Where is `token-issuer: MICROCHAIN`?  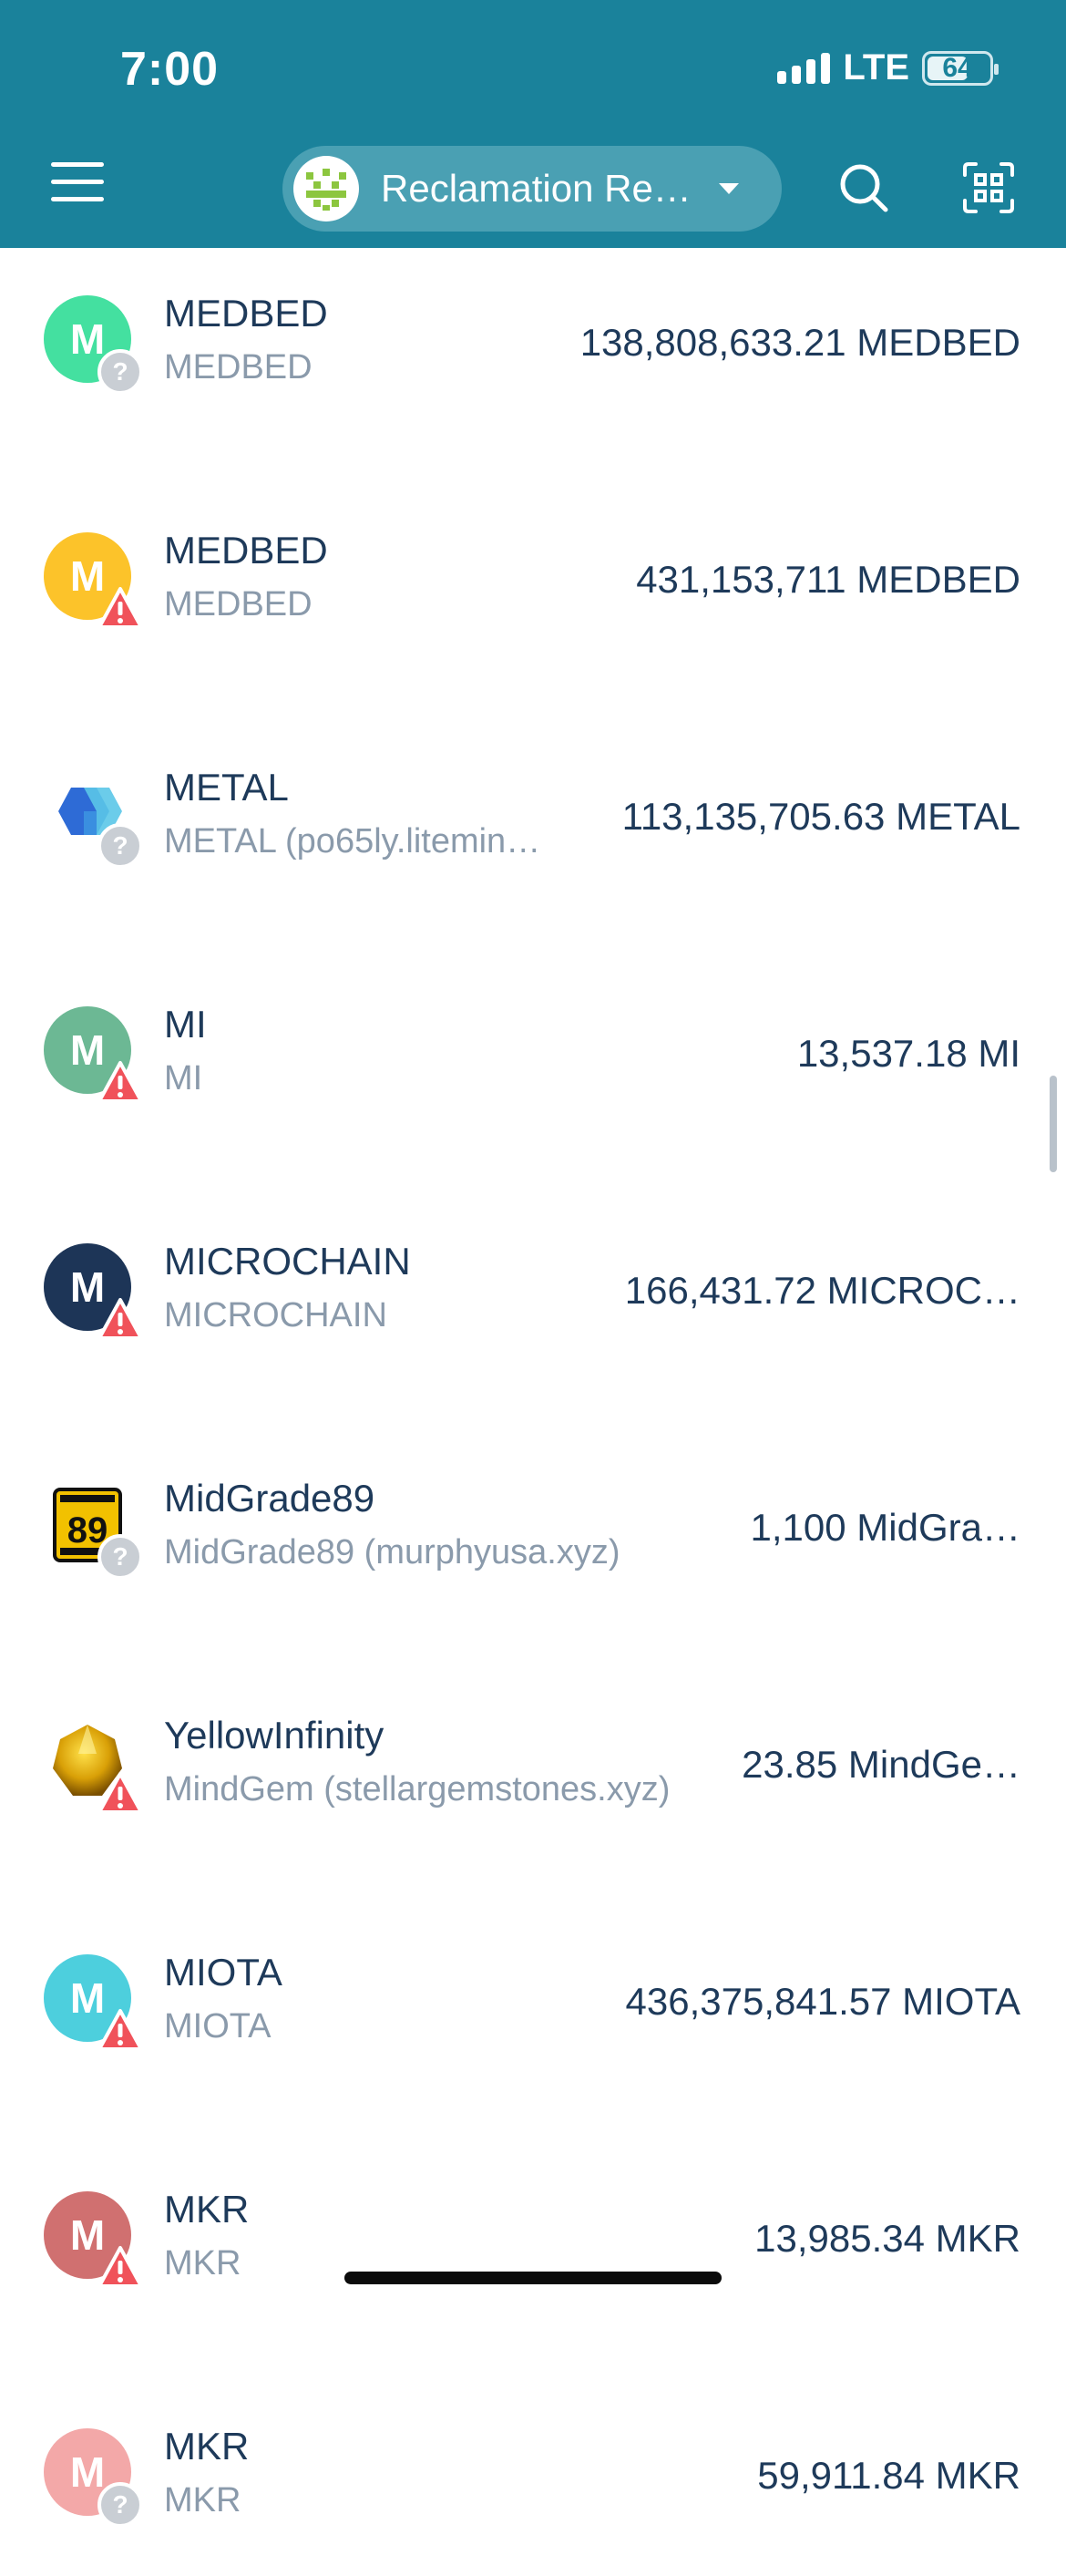
token-issuer: MICROCHAIN is located at coordinates (275, 1315).